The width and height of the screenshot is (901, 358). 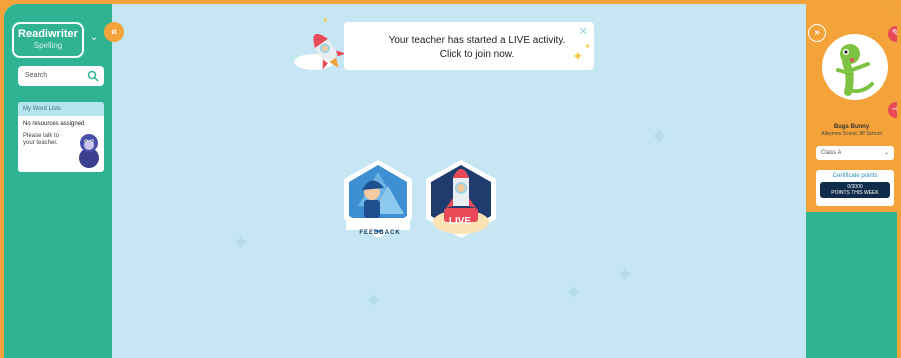 I want to click on school-name: Allsymes Scenic 3P School, so click(x=851, y=134).